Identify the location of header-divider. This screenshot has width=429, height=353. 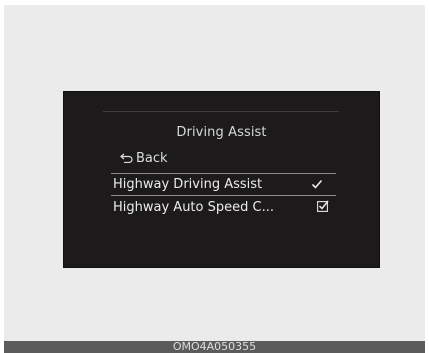
(221, 111).